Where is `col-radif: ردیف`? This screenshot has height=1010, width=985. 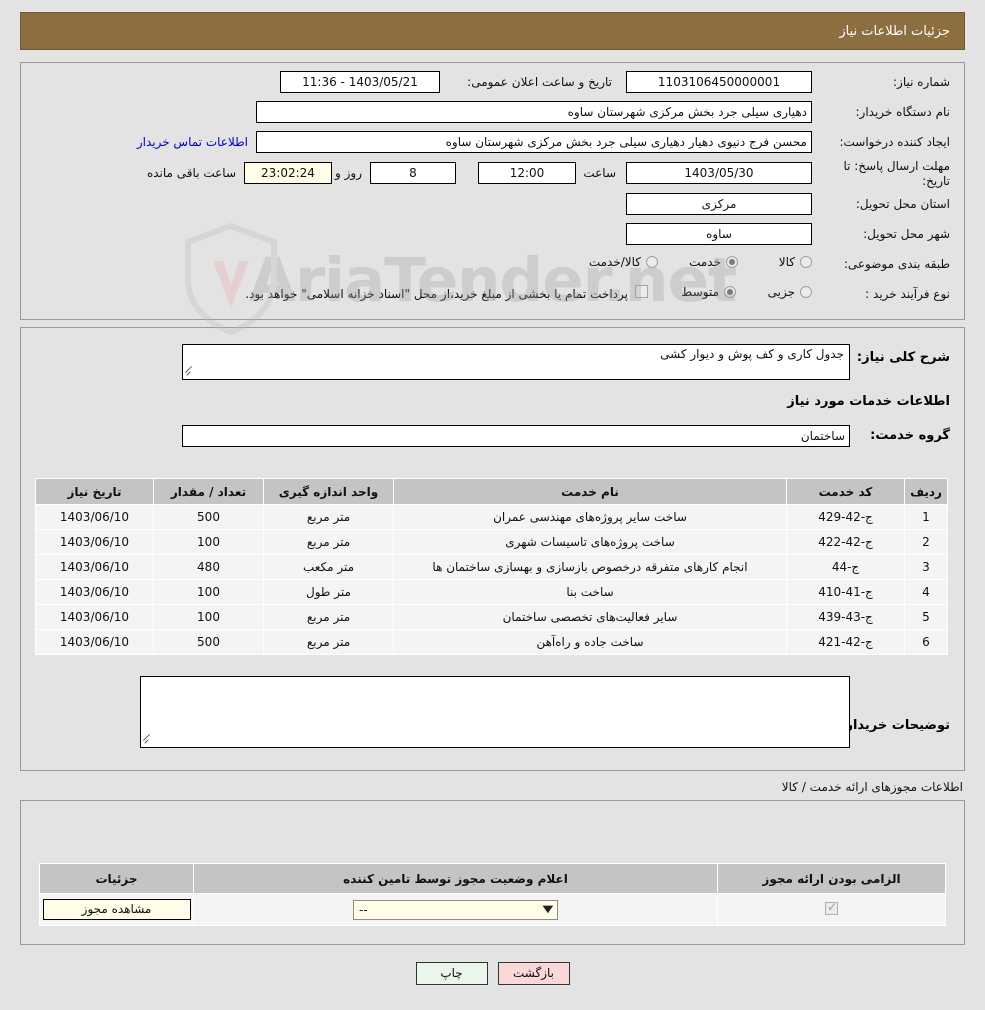
col-radif: ردیف is located at coordinates (926, 491).